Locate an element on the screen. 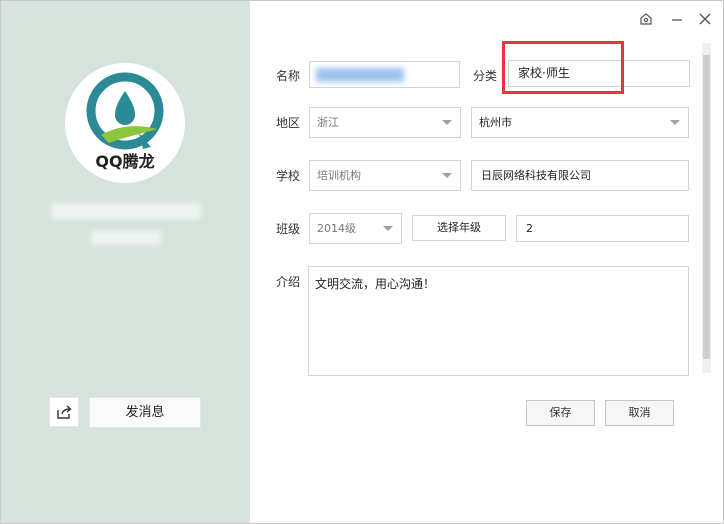 The height and width of the screenshot is (524, 724). close-icon is located at coordinates (705, 19).